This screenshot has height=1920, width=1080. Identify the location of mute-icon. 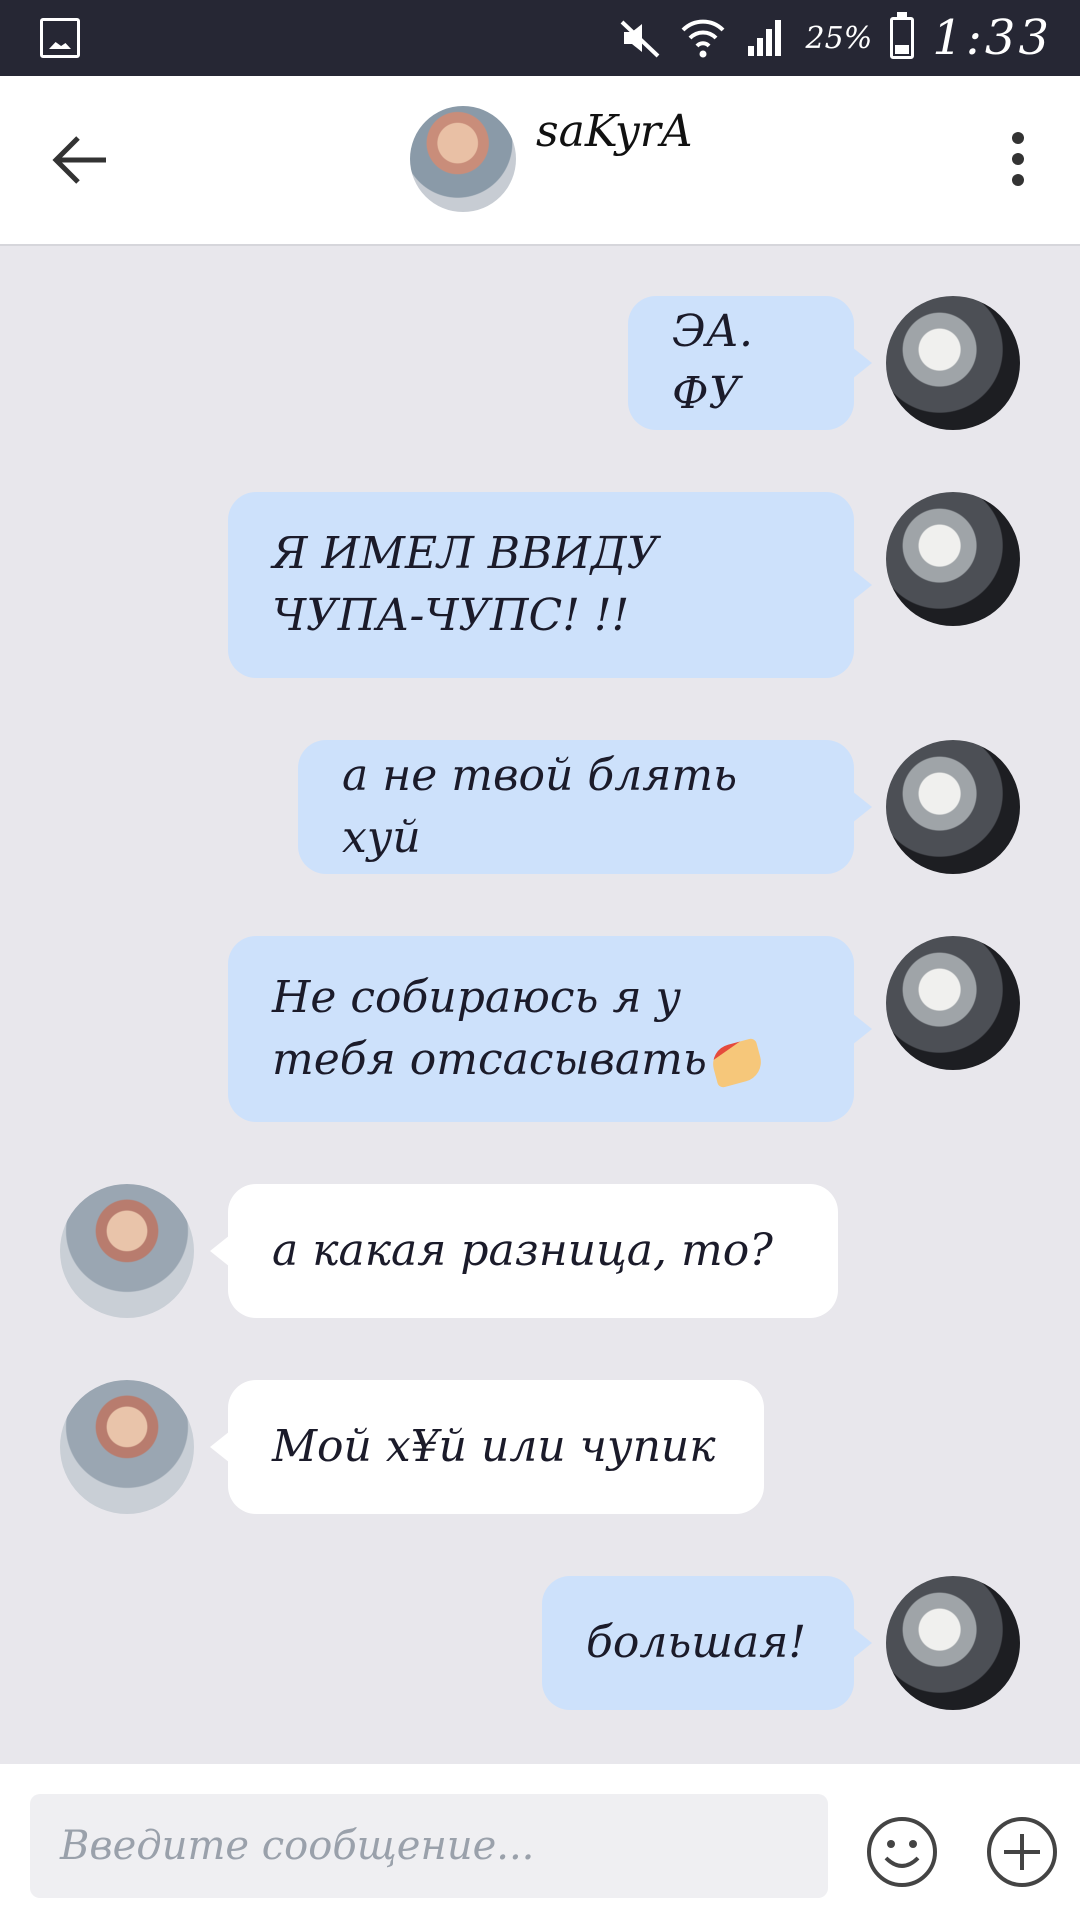
(639, 39).